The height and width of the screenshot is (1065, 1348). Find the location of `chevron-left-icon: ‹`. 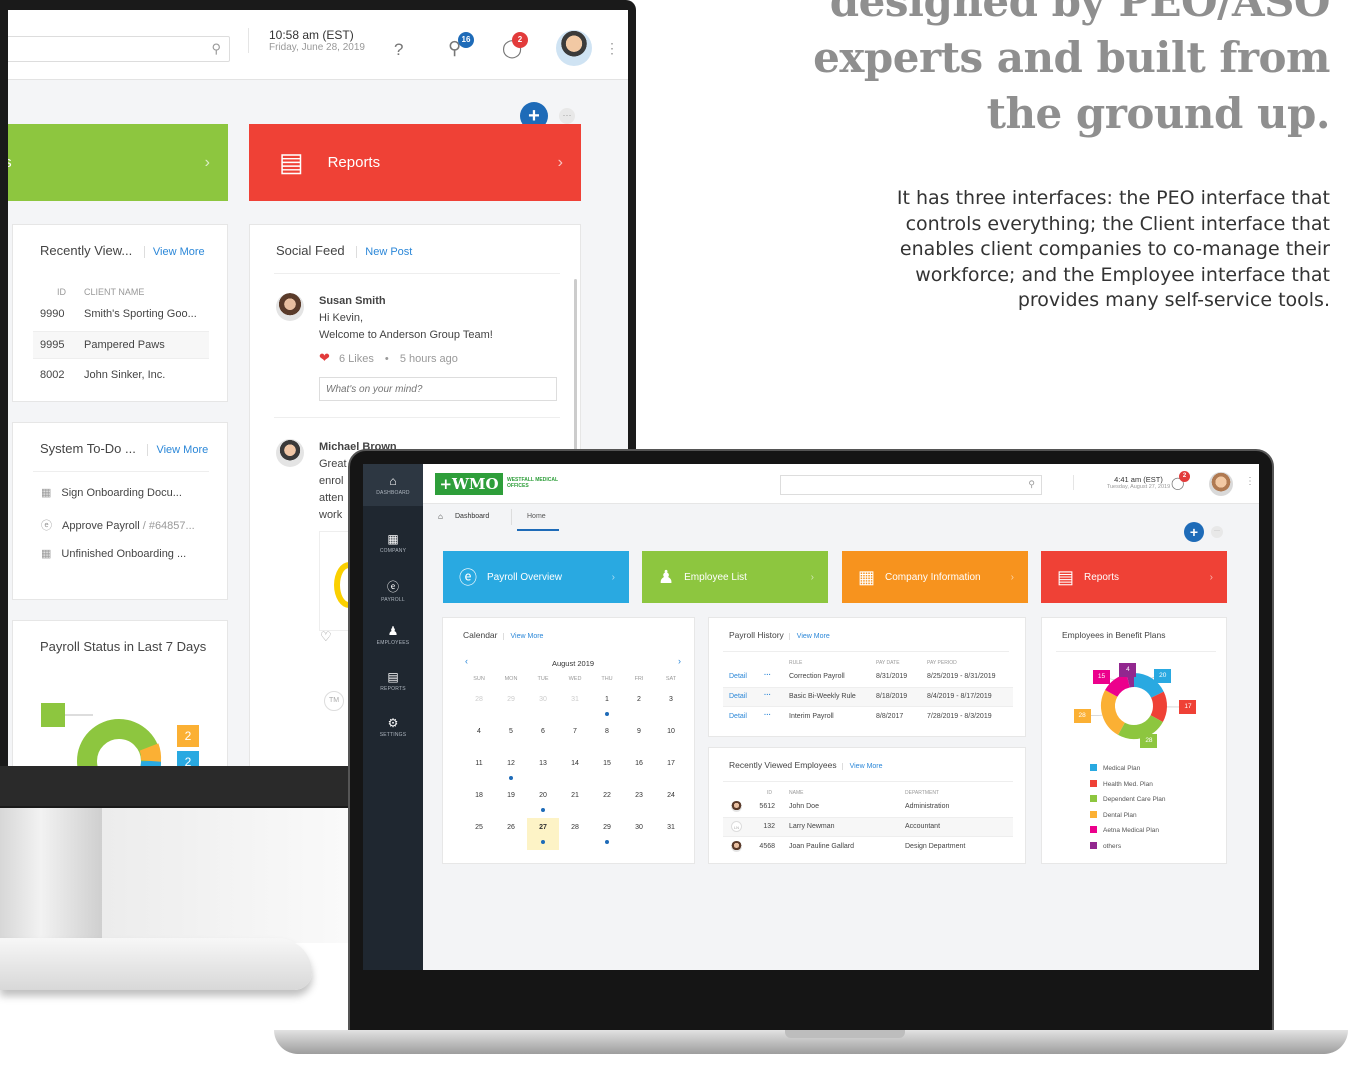

chevron-left-icon: ‹ is located at coordinates (466, 661).